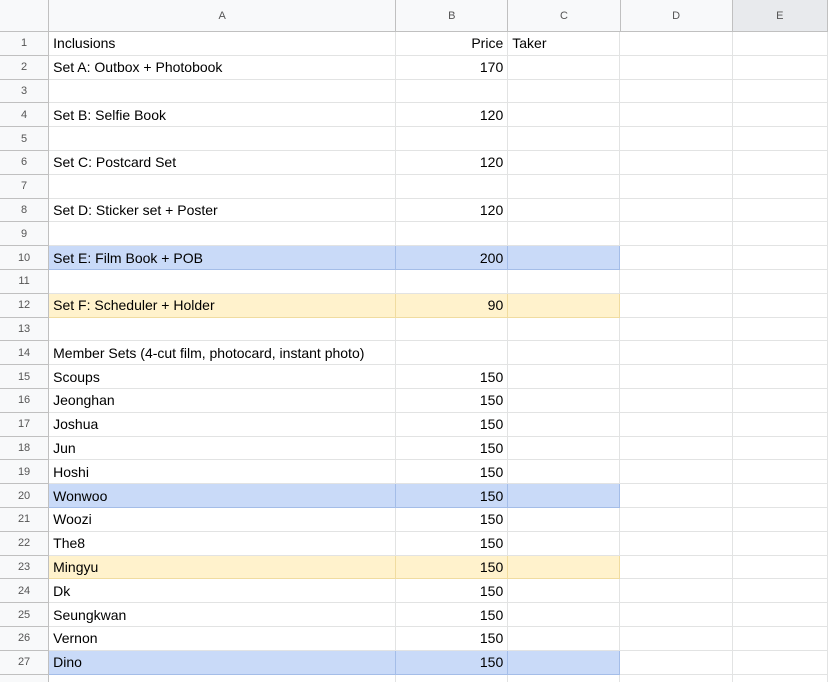  Describe the element at coordinates (452, 67) in the screenshot. I see `cell-b: 170` at that location.